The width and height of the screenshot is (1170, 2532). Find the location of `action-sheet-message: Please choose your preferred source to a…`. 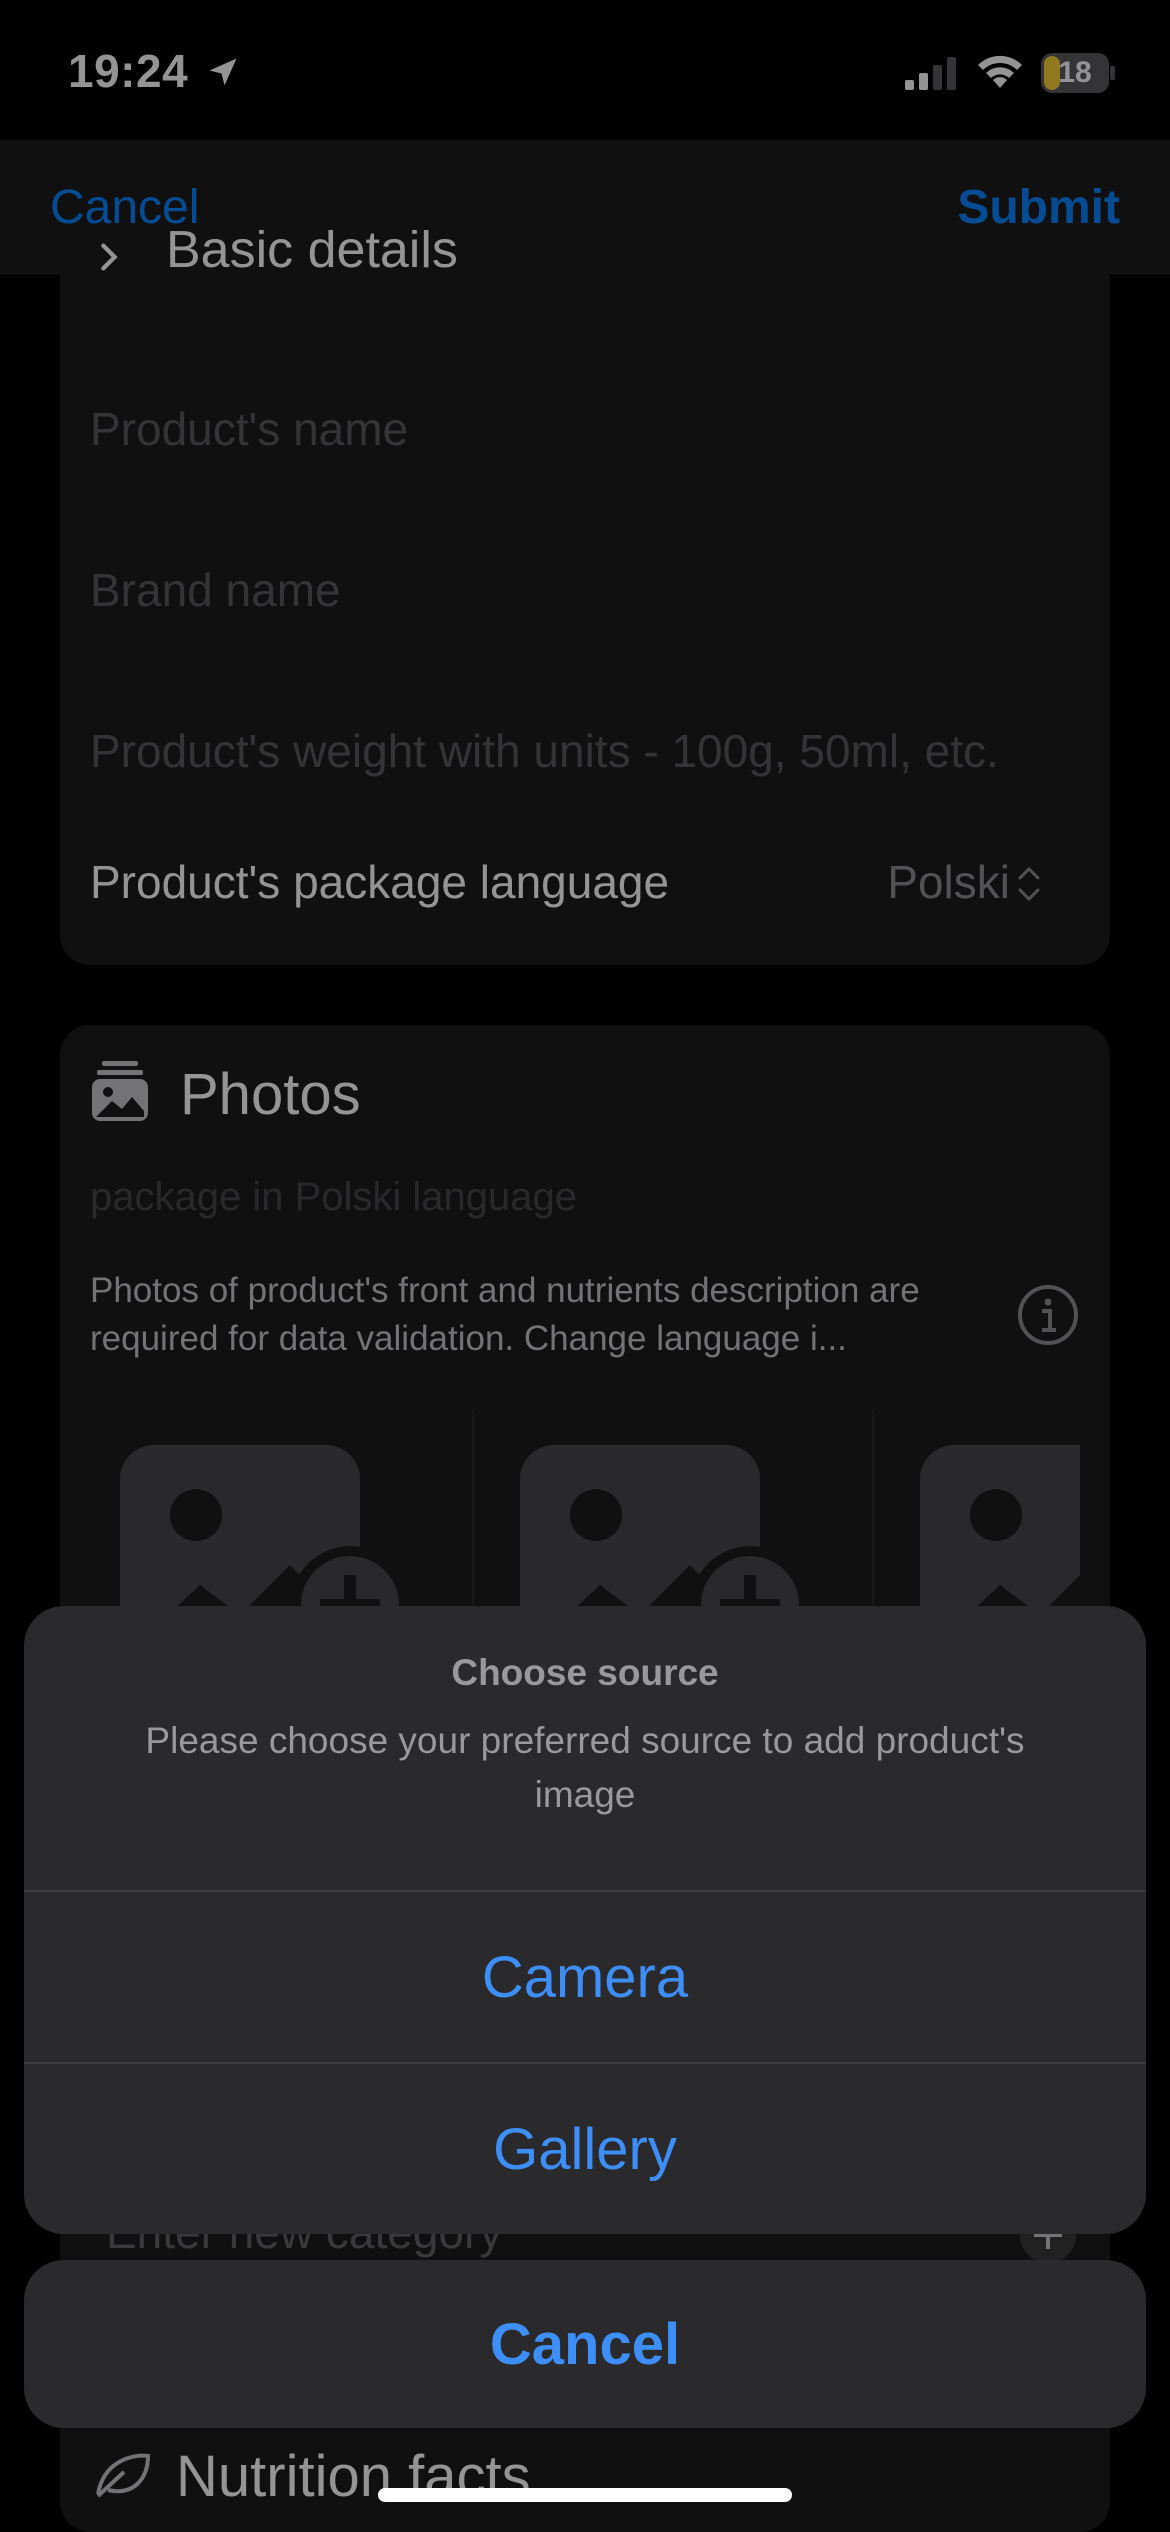

action-sheet-message: Please choose your preferred source to a… is located at coordinates (585, 1767).